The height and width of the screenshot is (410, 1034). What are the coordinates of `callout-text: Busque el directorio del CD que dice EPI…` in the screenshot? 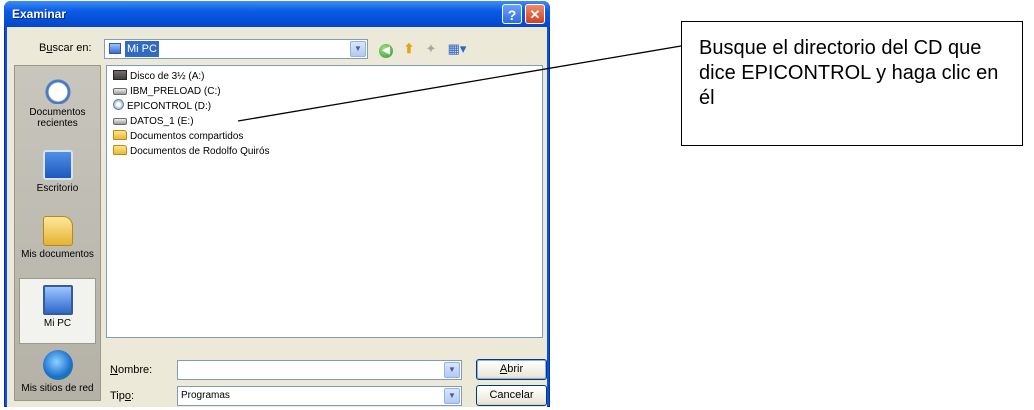 It's located at (849, 73).